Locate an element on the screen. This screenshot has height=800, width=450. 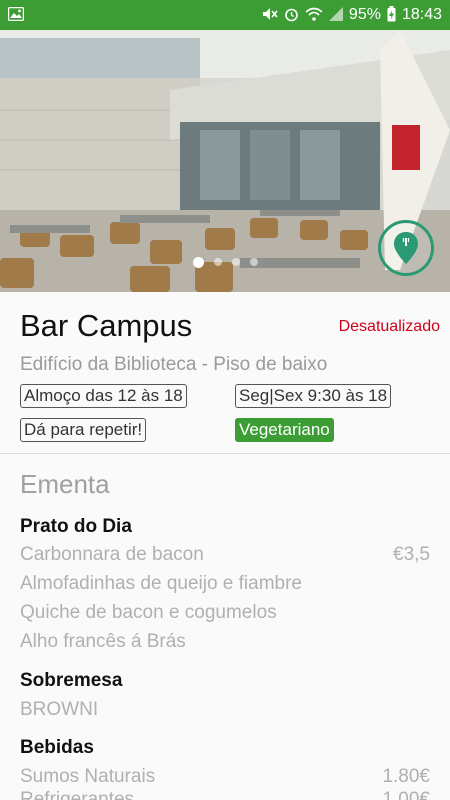
tag-repeat: Dá para repetir! is located at coordinates (83, 430).